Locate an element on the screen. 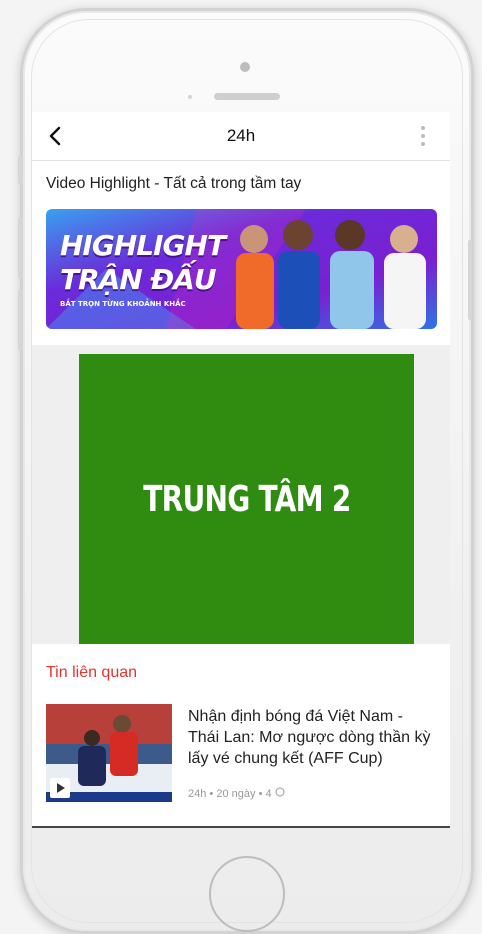 The width and height of the screenshot is (482, 934). banner-tagline: BẮT TRỌN TỪNG KHOẢNH KHẮC is located at coordinates (123, 304).